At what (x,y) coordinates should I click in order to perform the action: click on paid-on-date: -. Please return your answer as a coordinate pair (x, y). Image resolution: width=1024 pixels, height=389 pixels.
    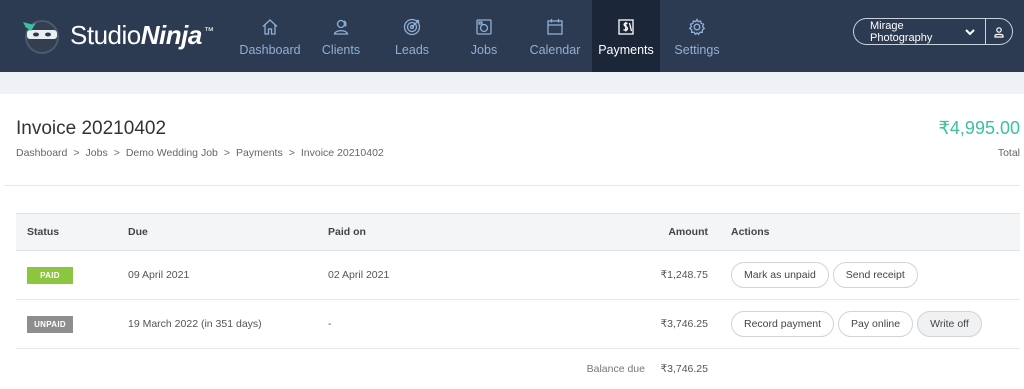
    Looking at the image, I should click on (330, 324).